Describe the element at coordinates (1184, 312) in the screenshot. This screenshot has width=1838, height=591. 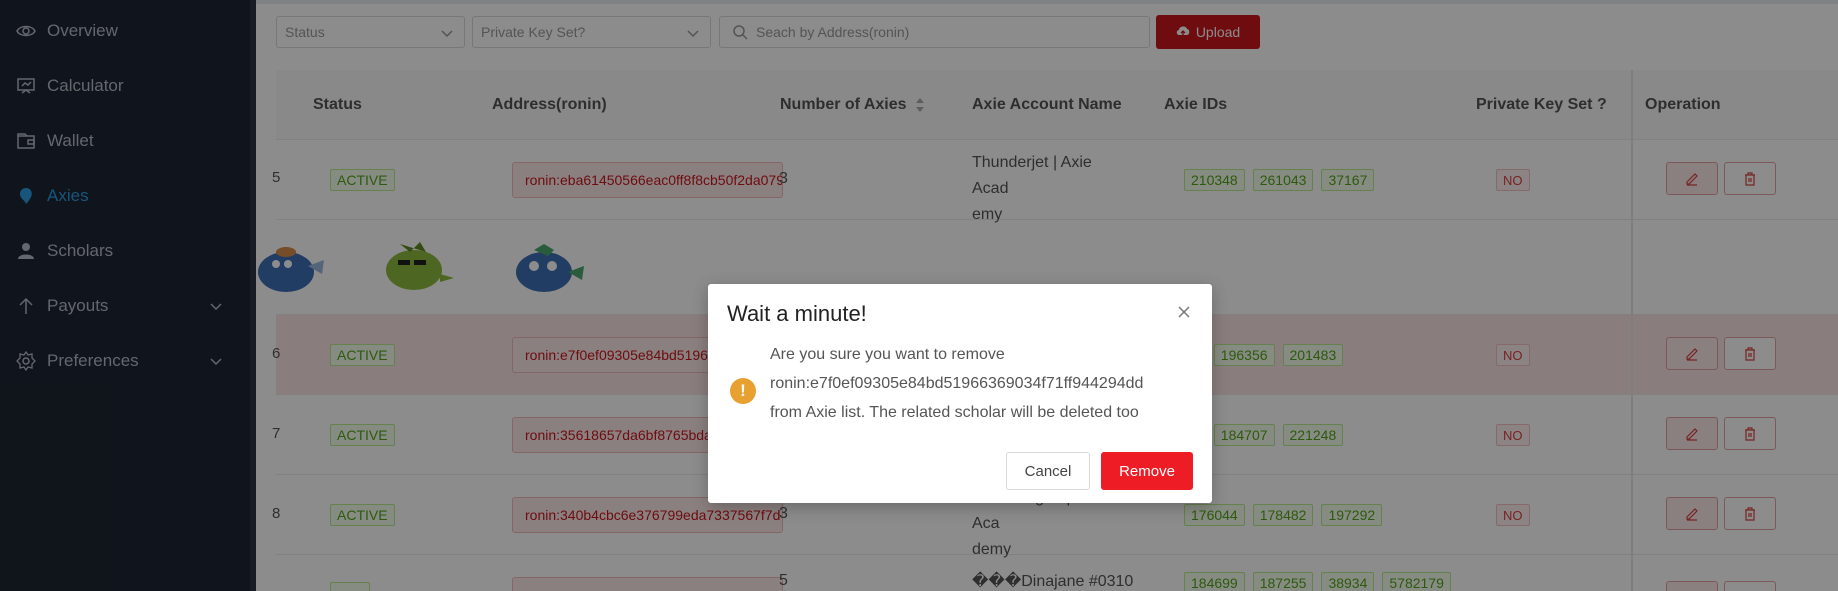
I see `close-icon` at that location.